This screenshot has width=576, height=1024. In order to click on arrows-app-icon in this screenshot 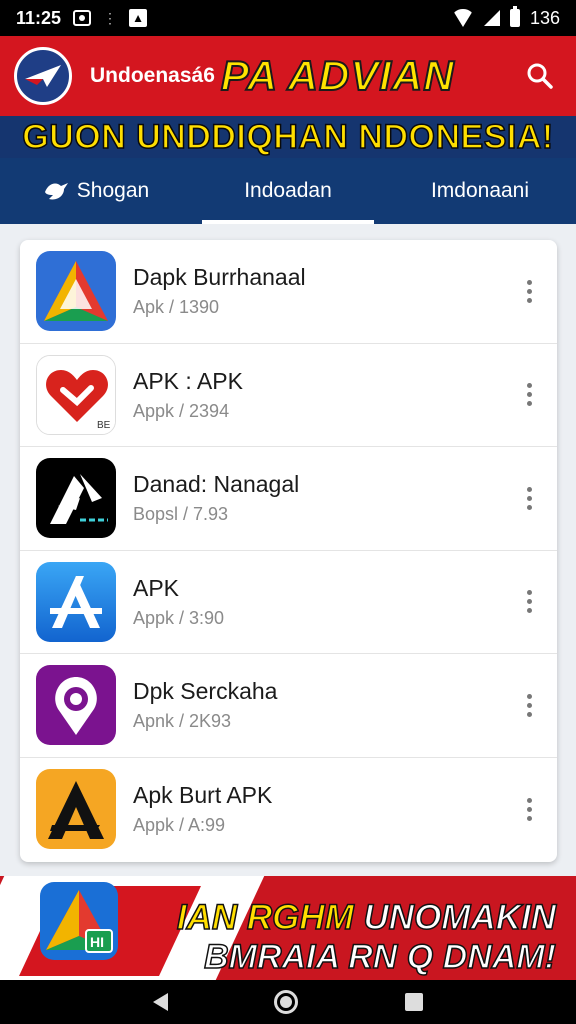, I will do `click(76, 498)`.